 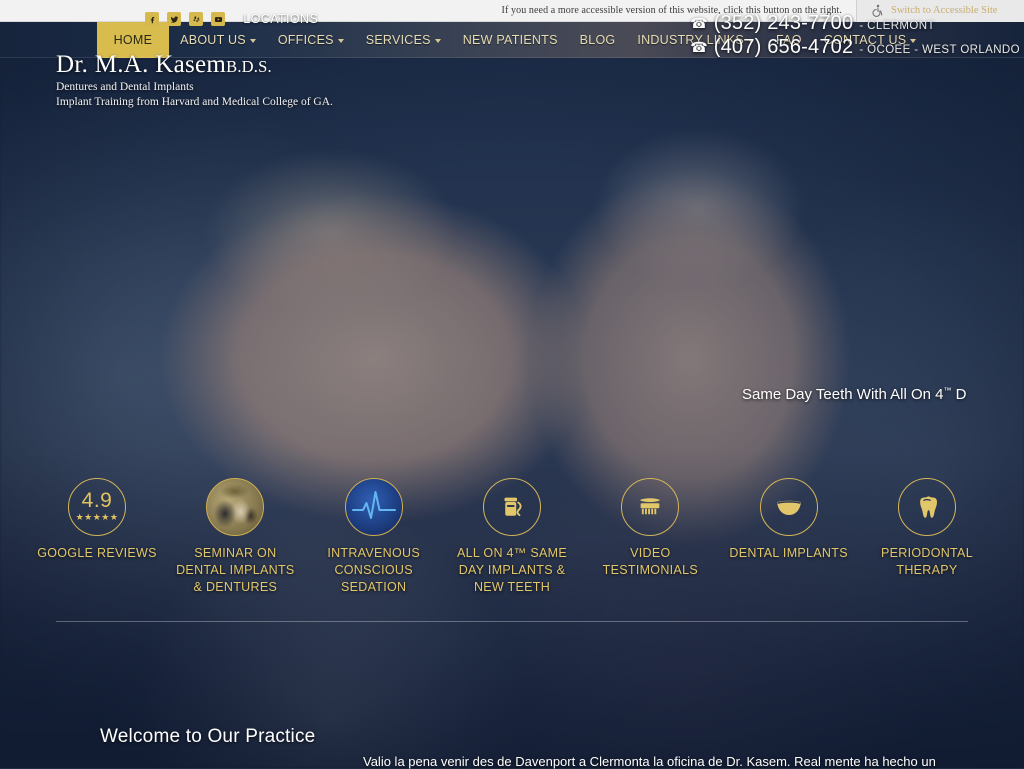 I want to click on service-shortcut-dental-implants: DENTAL IMPLANTS, so click(x=789, y=537).